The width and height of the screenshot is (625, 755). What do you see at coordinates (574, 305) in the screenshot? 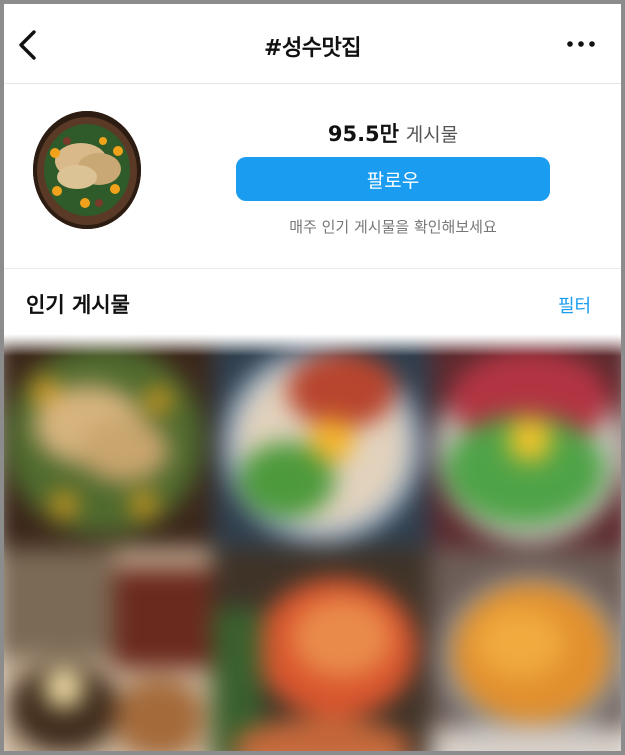
I see `filter-button: 필터` at bounding box center [574, 305].